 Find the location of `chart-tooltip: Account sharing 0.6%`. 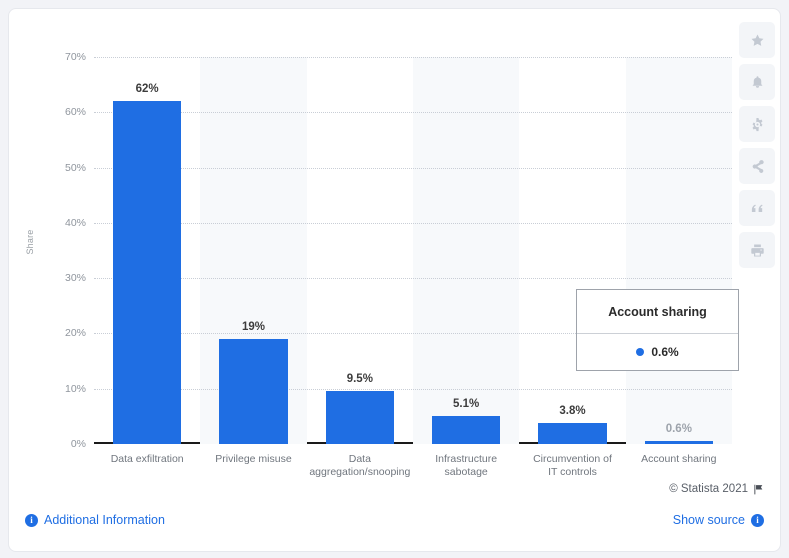

chart-tooltip: Account sharing 0.6% is located at coordinates (657, 330).